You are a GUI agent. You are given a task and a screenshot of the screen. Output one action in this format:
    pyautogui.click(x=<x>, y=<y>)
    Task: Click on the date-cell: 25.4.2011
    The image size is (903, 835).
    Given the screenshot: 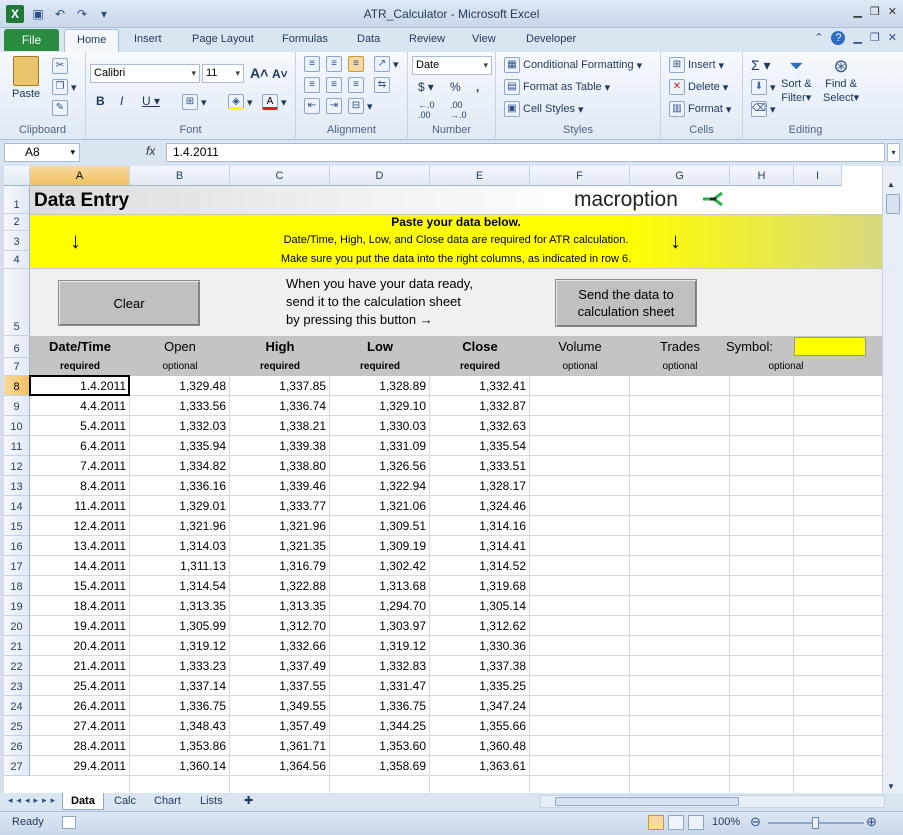 What is the action you would take?
    pyautogui.click(x=78, y=686)
    